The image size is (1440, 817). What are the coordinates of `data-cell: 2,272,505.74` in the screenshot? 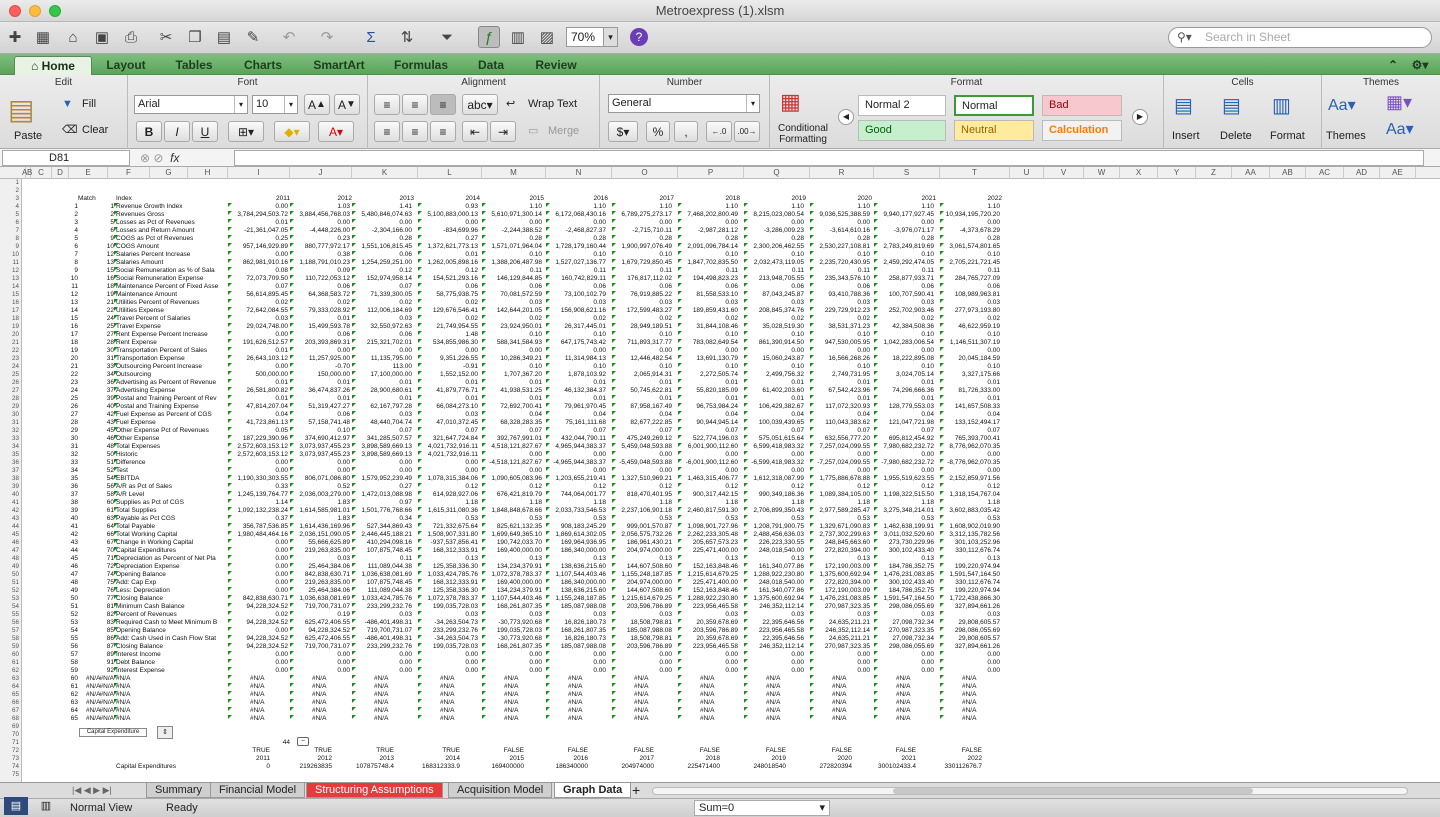 It's located at (708, 375).